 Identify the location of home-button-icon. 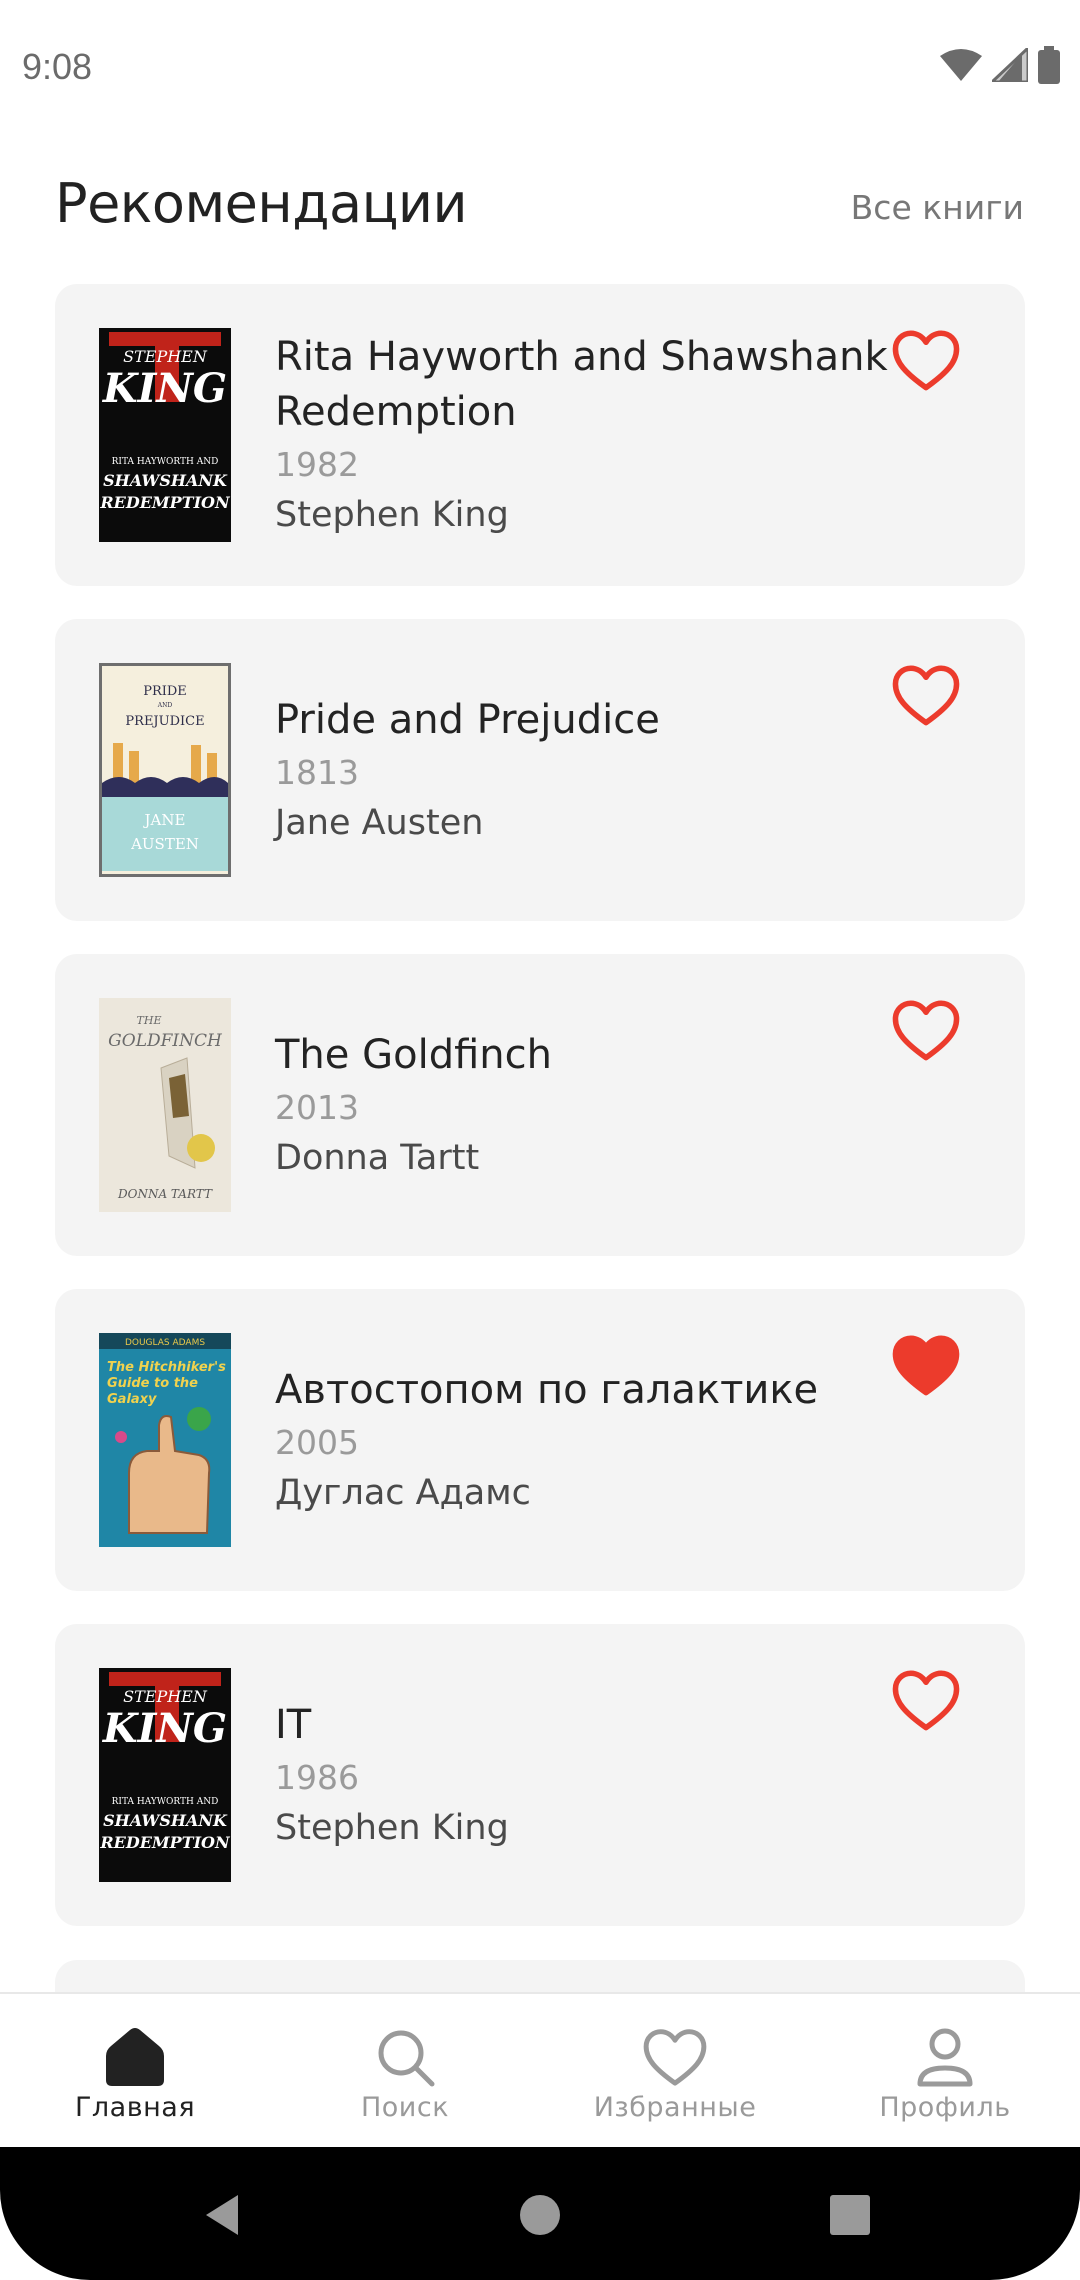
(540, 2215).